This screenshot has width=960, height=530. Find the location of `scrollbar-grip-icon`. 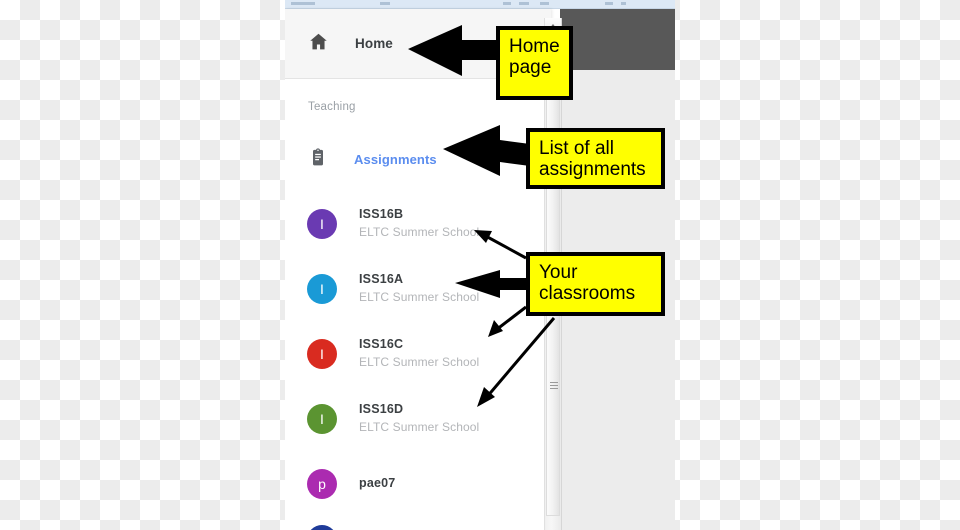

scrollbar-grip-icon is located at coordinates (554, 386).